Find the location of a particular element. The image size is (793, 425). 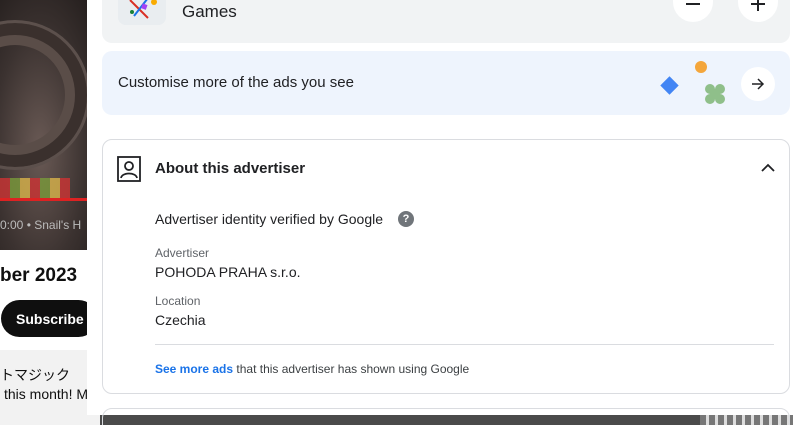

decrease-games-button is located at coordinates (693, 11).